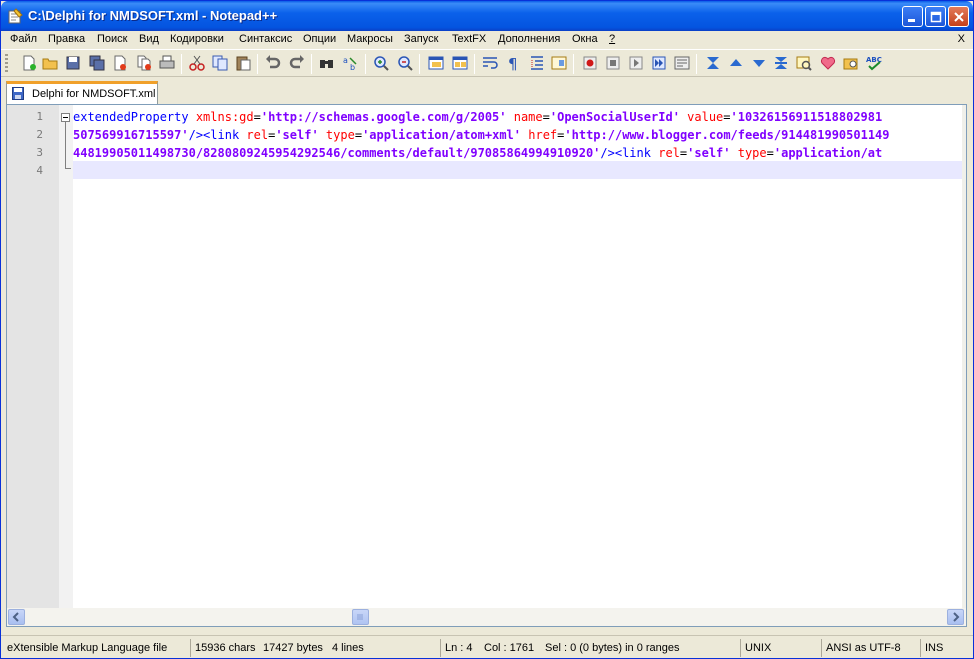 This screenshot has height=659, width=974. What do you see at coordinates (442, 135) in the screenshot?
I see `xml-value-token: 'application/atom+xml'` at bounding box center [442, 135].